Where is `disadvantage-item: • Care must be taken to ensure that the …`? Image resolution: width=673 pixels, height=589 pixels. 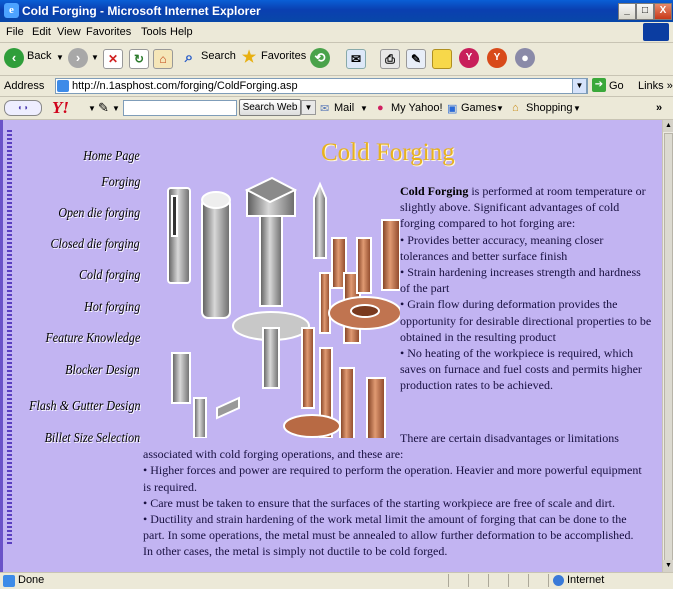
disadvantage-item: • Care must be taken to ensure that the … is located at coordinates (379, 502).